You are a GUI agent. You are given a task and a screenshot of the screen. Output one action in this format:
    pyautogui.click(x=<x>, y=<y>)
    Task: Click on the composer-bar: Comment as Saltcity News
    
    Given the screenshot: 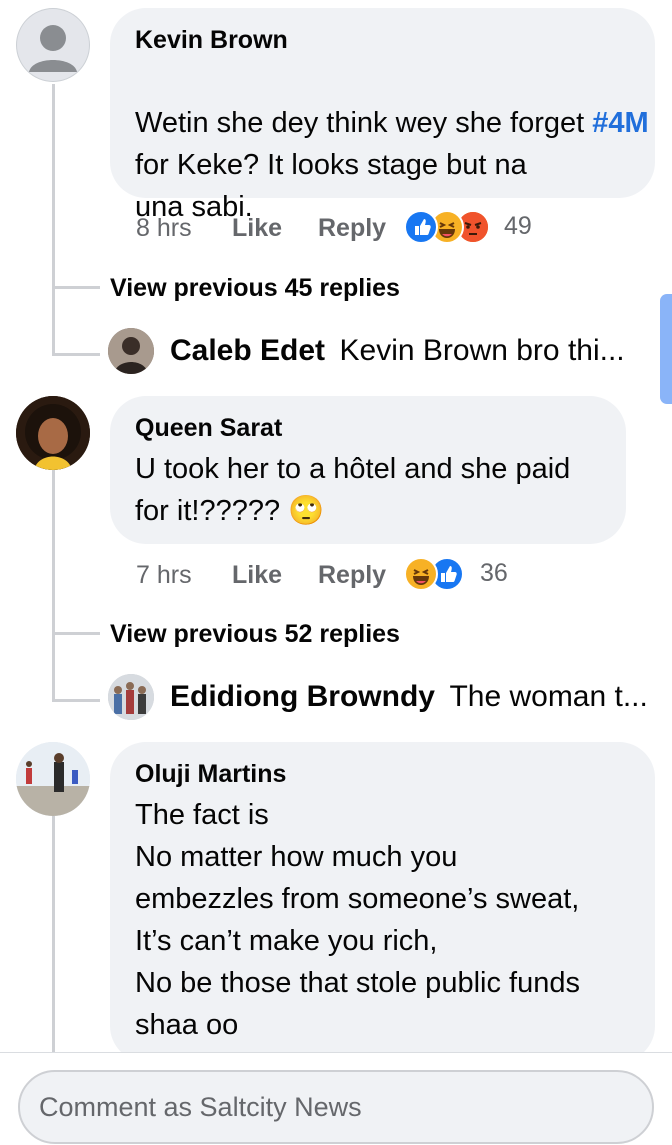 What is the action you would take?
    pyautogui.click(x=336, y=1098)
    